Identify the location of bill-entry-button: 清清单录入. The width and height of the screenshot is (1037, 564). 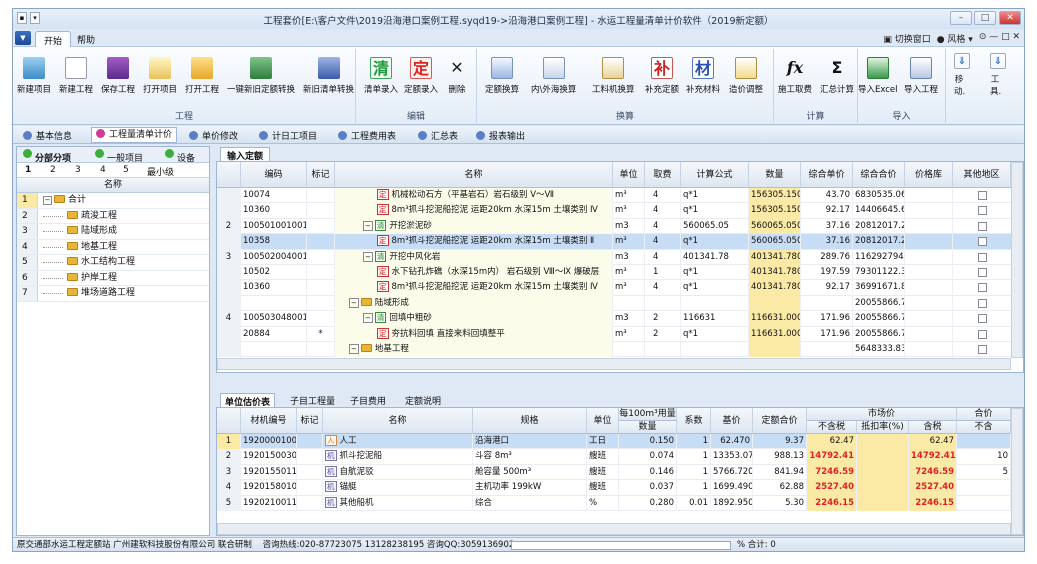
(381, 76).